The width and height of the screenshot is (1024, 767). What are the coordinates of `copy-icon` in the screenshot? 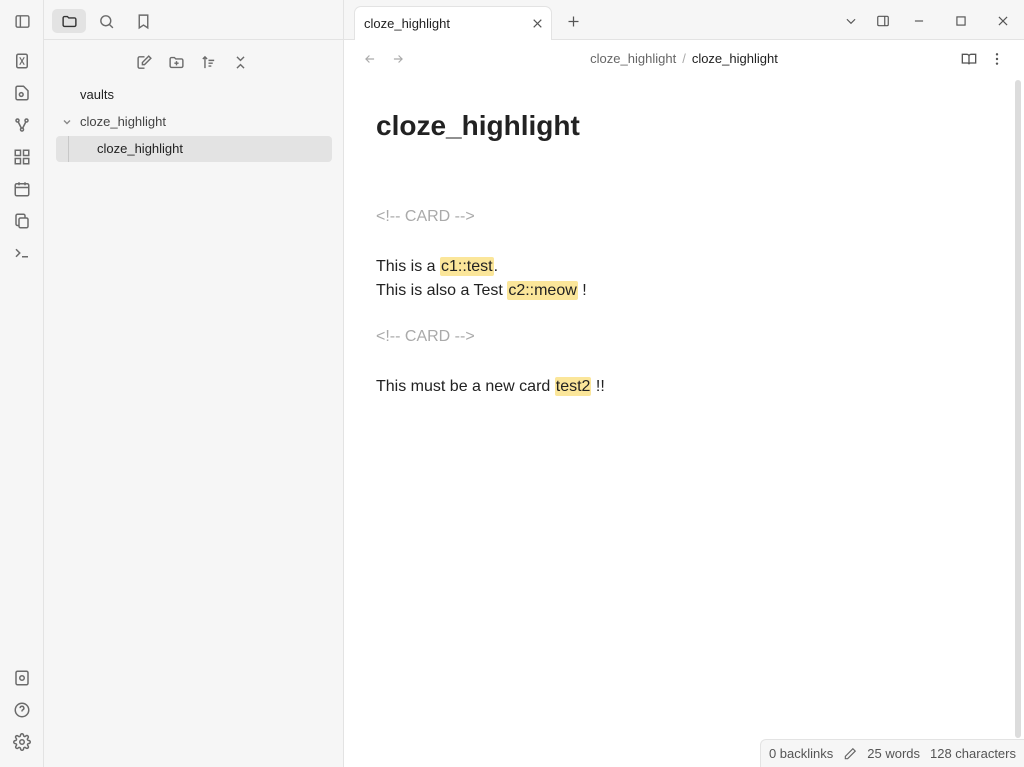 It's located at (22, 221).